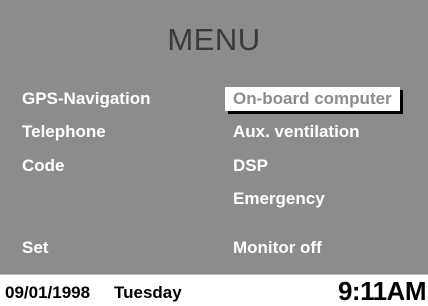 The height and width of the screenshot is (306, 428). I want to click on menu-item-code: Code, so click(43, 166).